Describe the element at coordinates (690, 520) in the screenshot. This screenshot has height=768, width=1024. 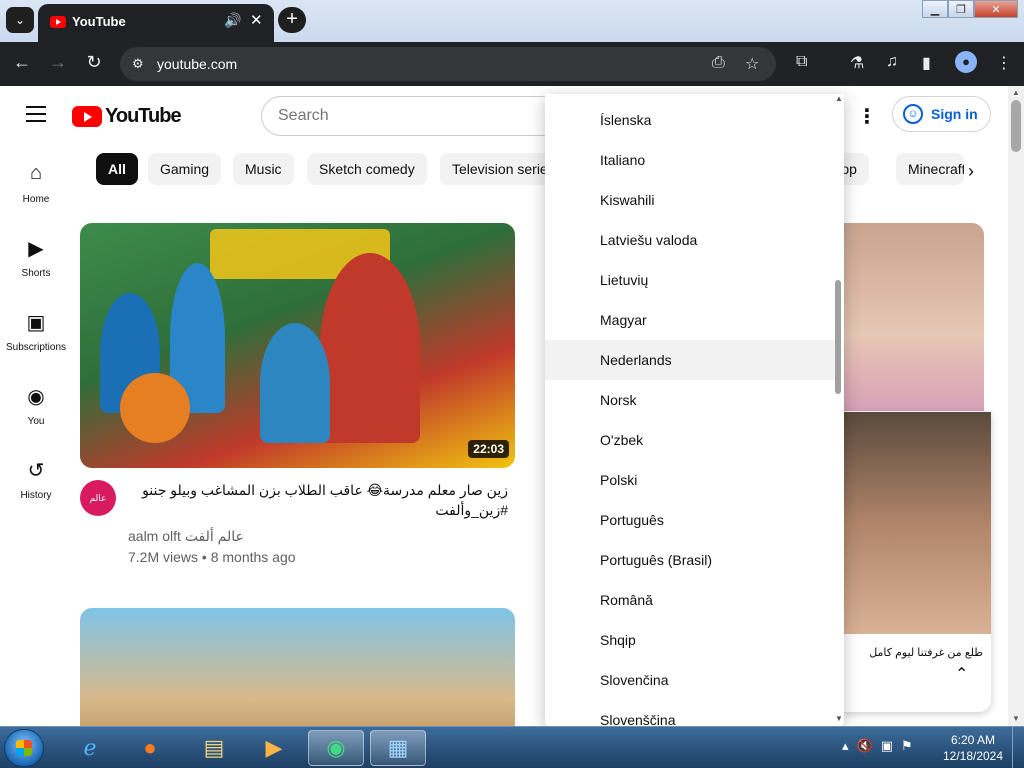
I see `language-option: Português` at that location.